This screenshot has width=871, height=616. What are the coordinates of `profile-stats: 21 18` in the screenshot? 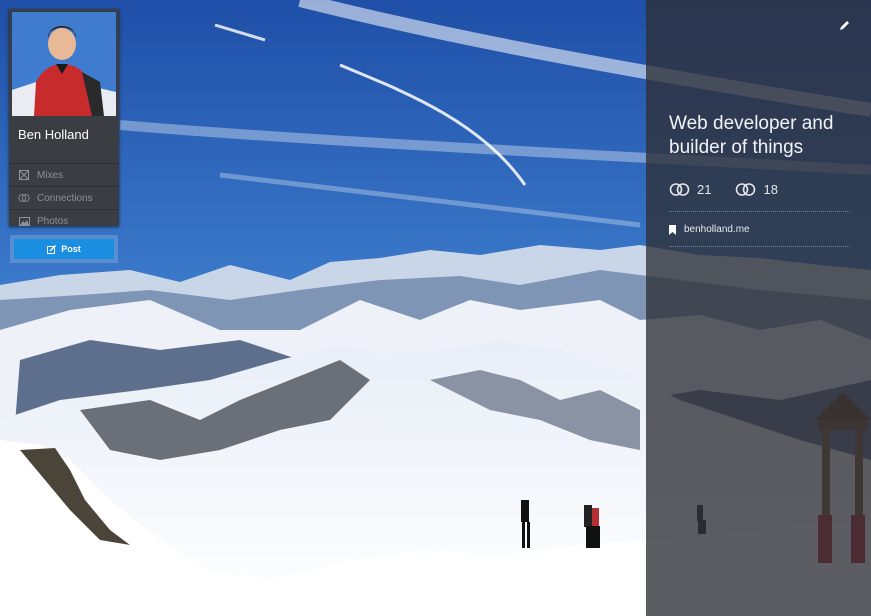 It's located at (735, 189).